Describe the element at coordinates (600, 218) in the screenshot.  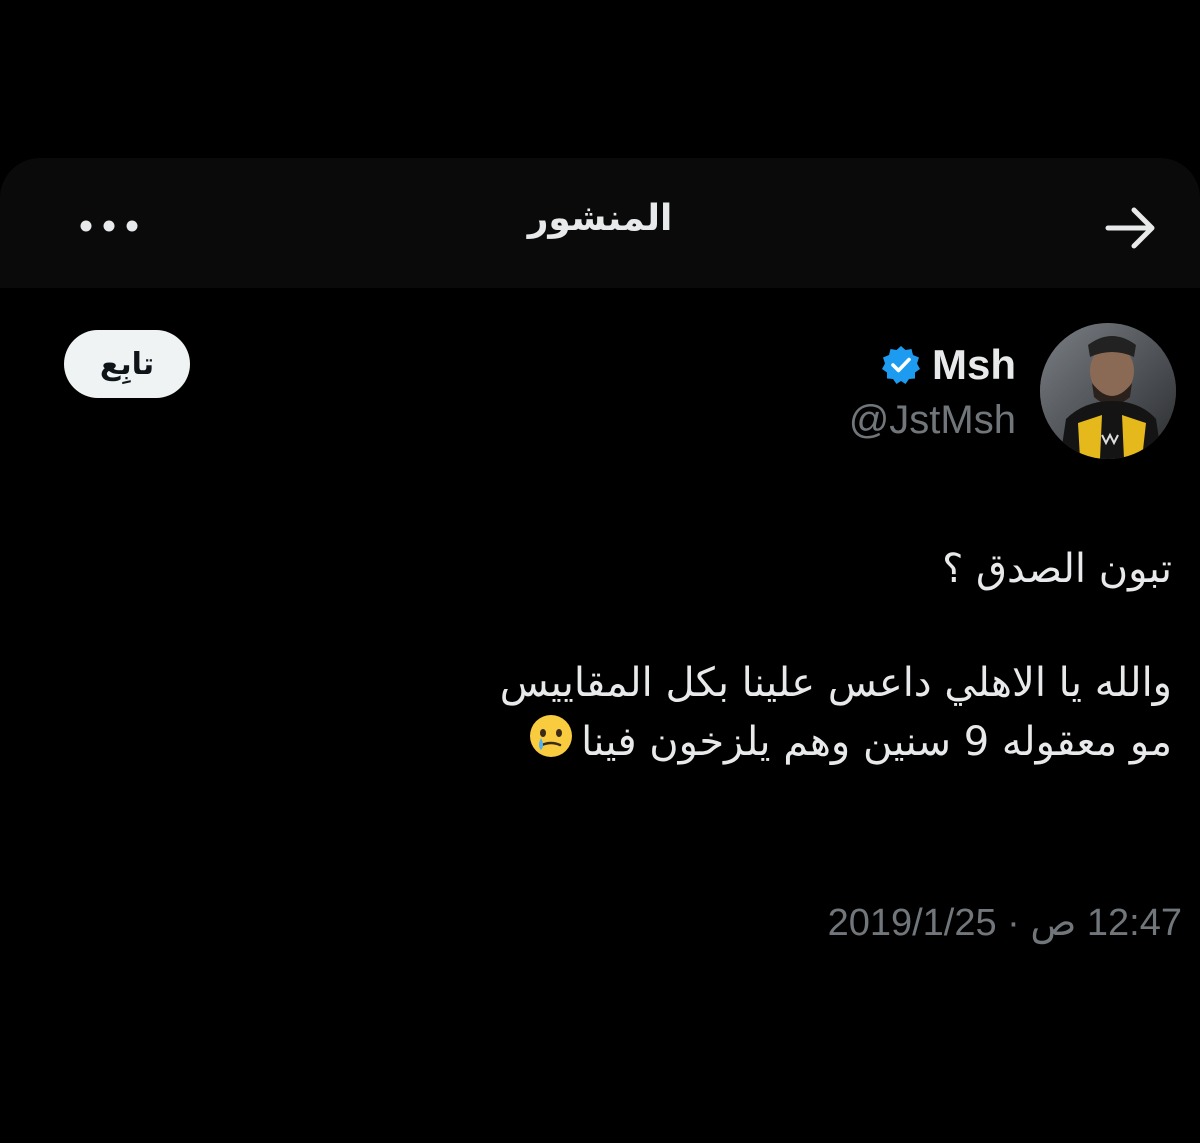
I see `page-title: المنشور` at that location.